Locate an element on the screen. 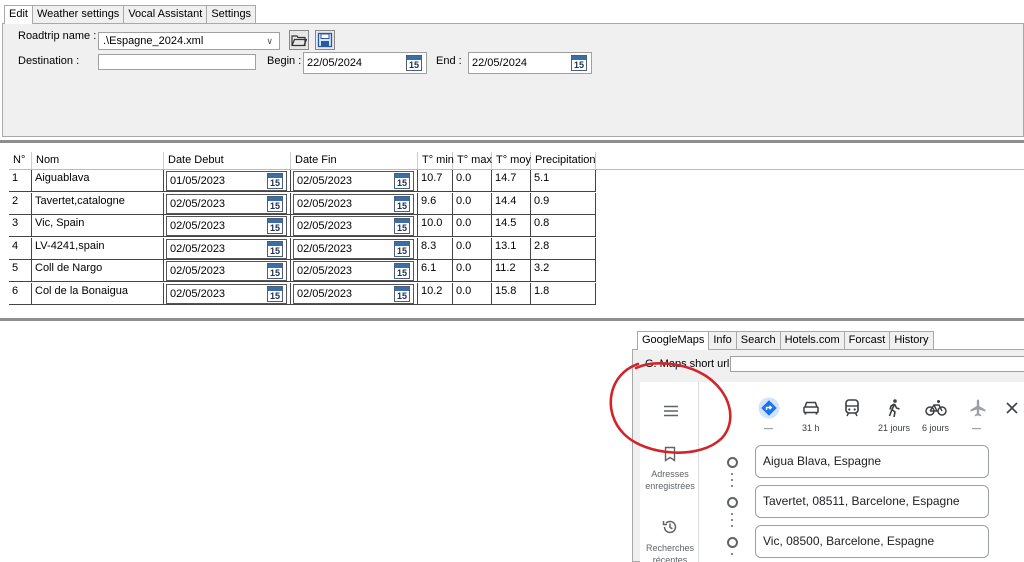 The image size is (1024, 562). table-cell-t-moy: 14.5 is located at coordinates (511, 226).